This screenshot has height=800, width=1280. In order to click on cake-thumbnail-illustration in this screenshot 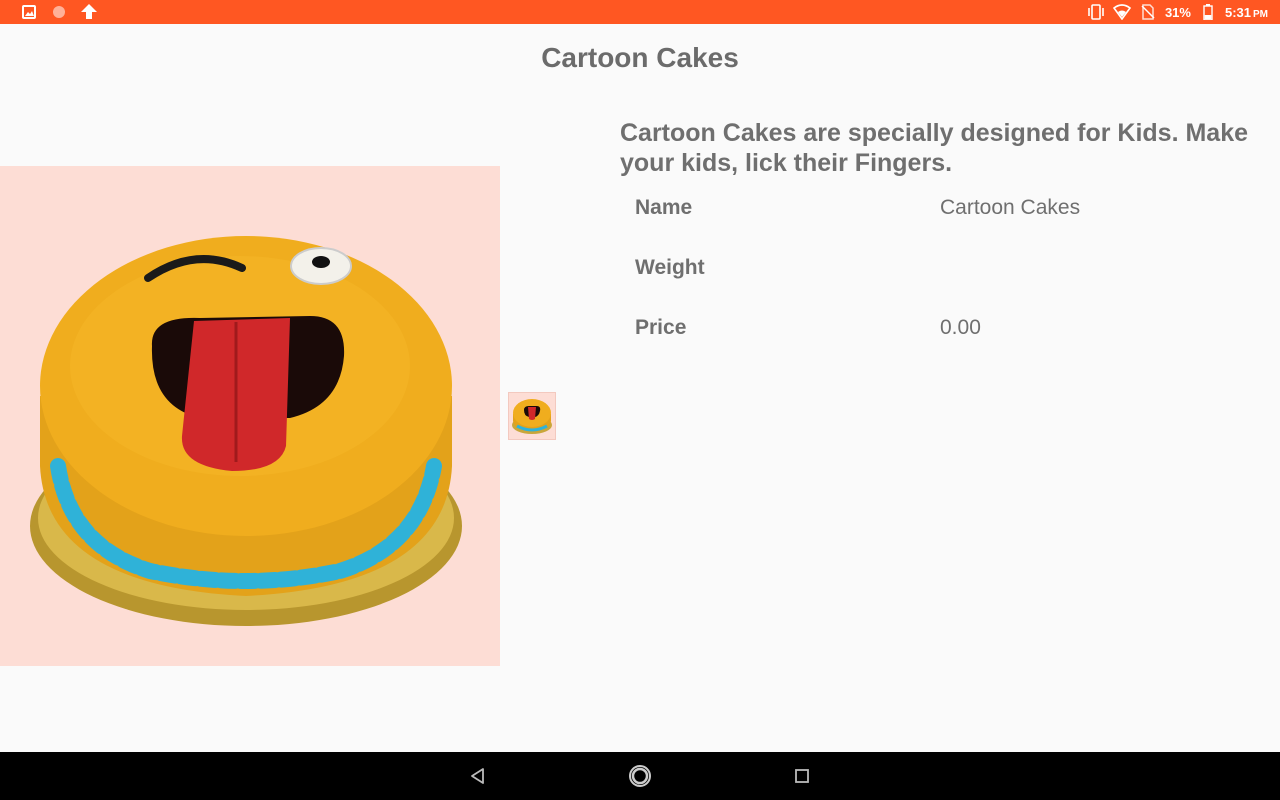, I will do `click(532, 416)`.